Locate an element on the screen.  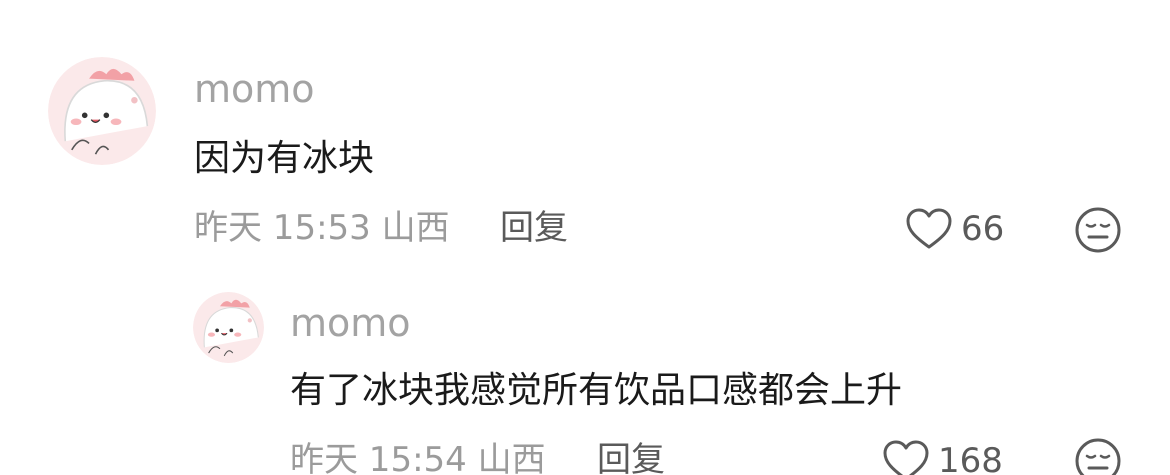
cartoon-dino-avatar-icon is located at coordinates (228, 327).